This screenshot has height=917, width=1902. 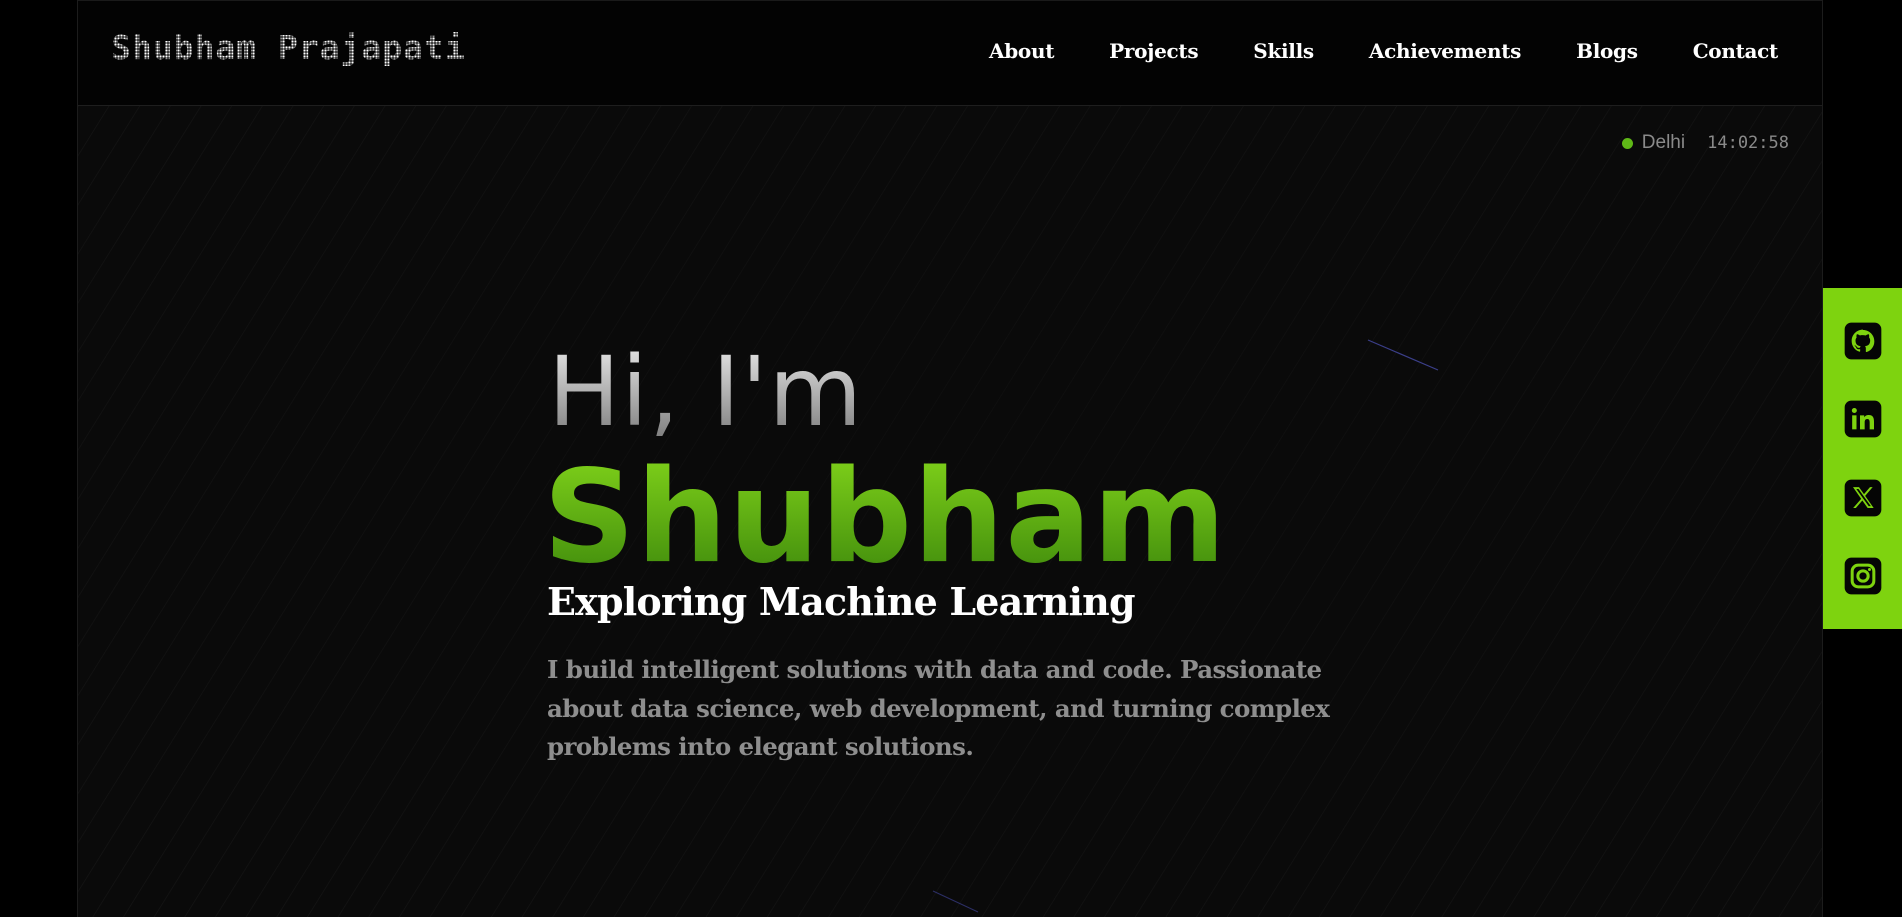 What do you see at coordinates (706, 392) in the screenshot?
I see `hero-greeting: Hi, I'm` at bounding box center [706, 392].